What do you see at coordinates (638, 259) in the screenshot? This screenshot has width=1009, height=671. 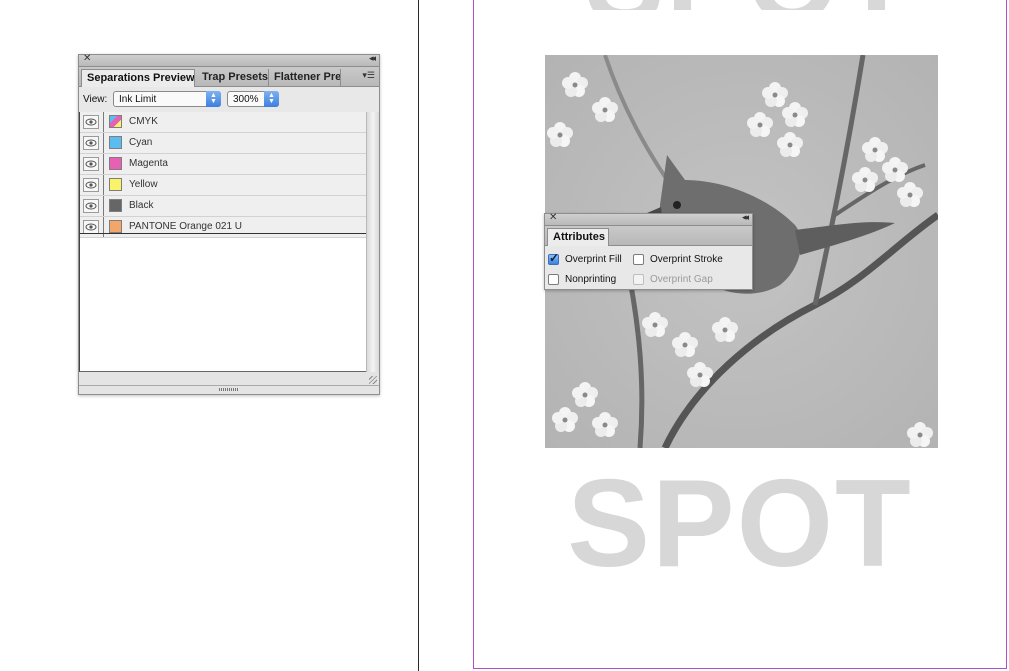 I see `overprint-stroke-checkbox` at bounding box center [638, 259].